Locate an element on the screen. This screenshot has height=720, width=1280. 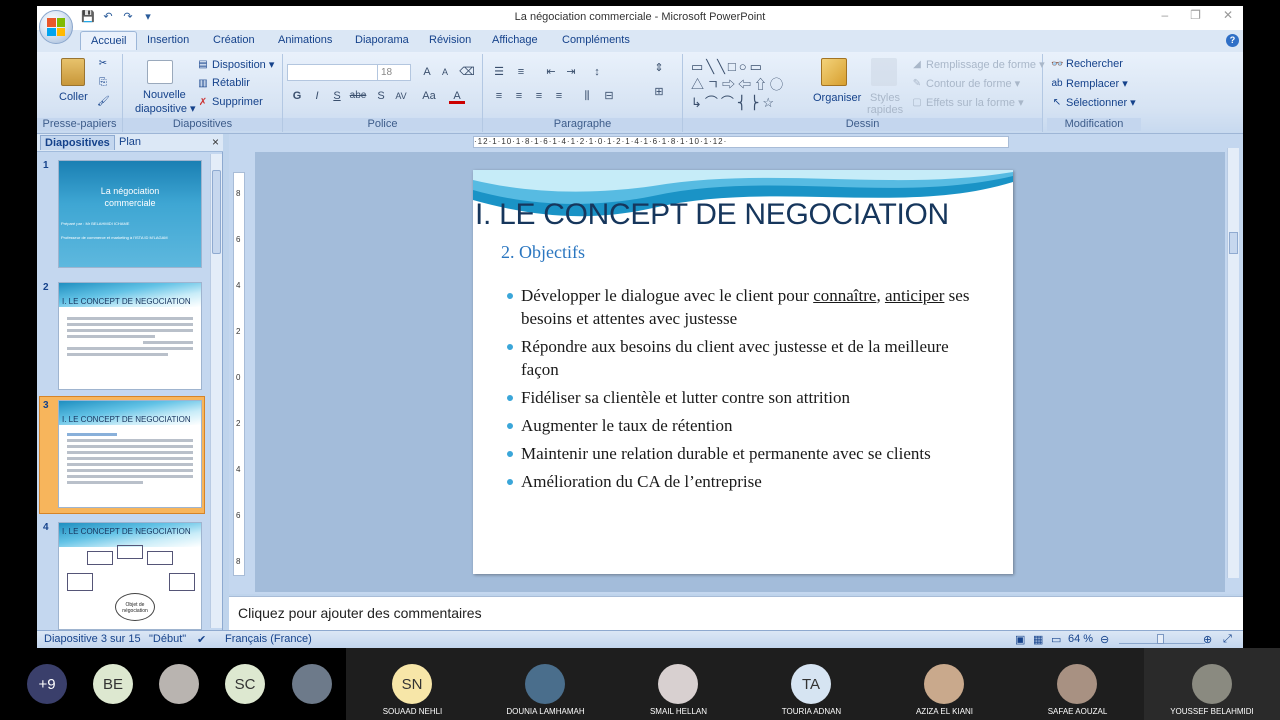
justify-icon: ≡ is located at coordinates (559, 96).